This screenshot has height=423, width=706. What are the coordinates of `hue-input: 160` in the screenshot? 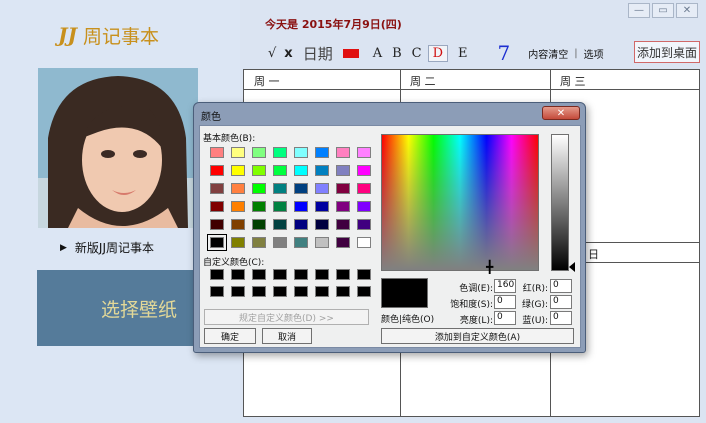 It's located at (505, 286).